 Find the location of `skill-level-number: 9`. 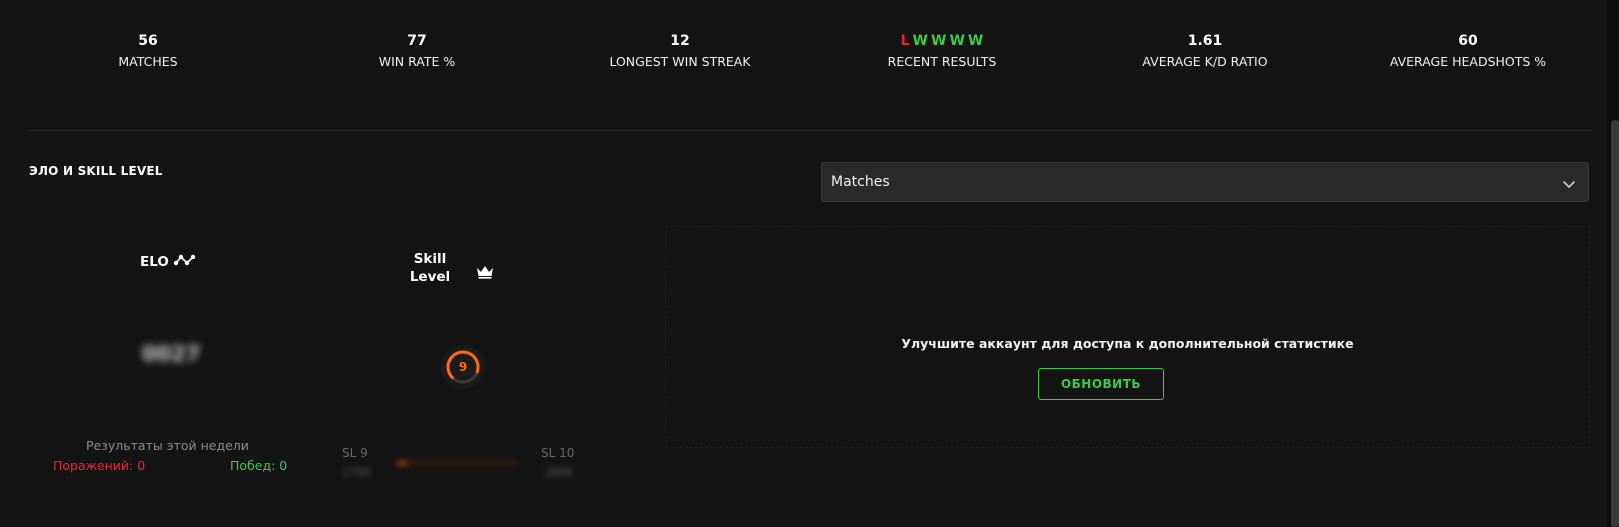

skill-level-number: 9 is located at coordinates (463, 367).